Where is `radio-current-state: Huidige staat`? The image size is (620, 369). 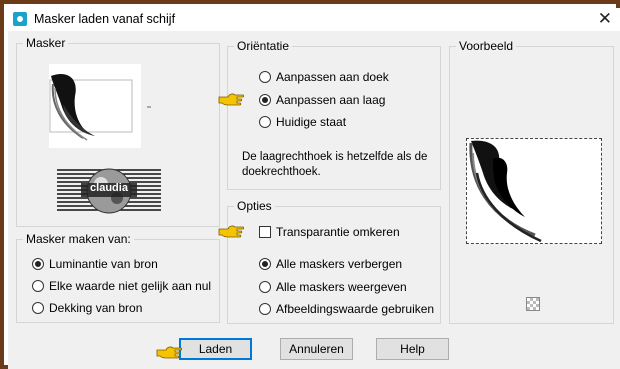 radio-current-state: Huidige staat is located at coordinates (302, 122).